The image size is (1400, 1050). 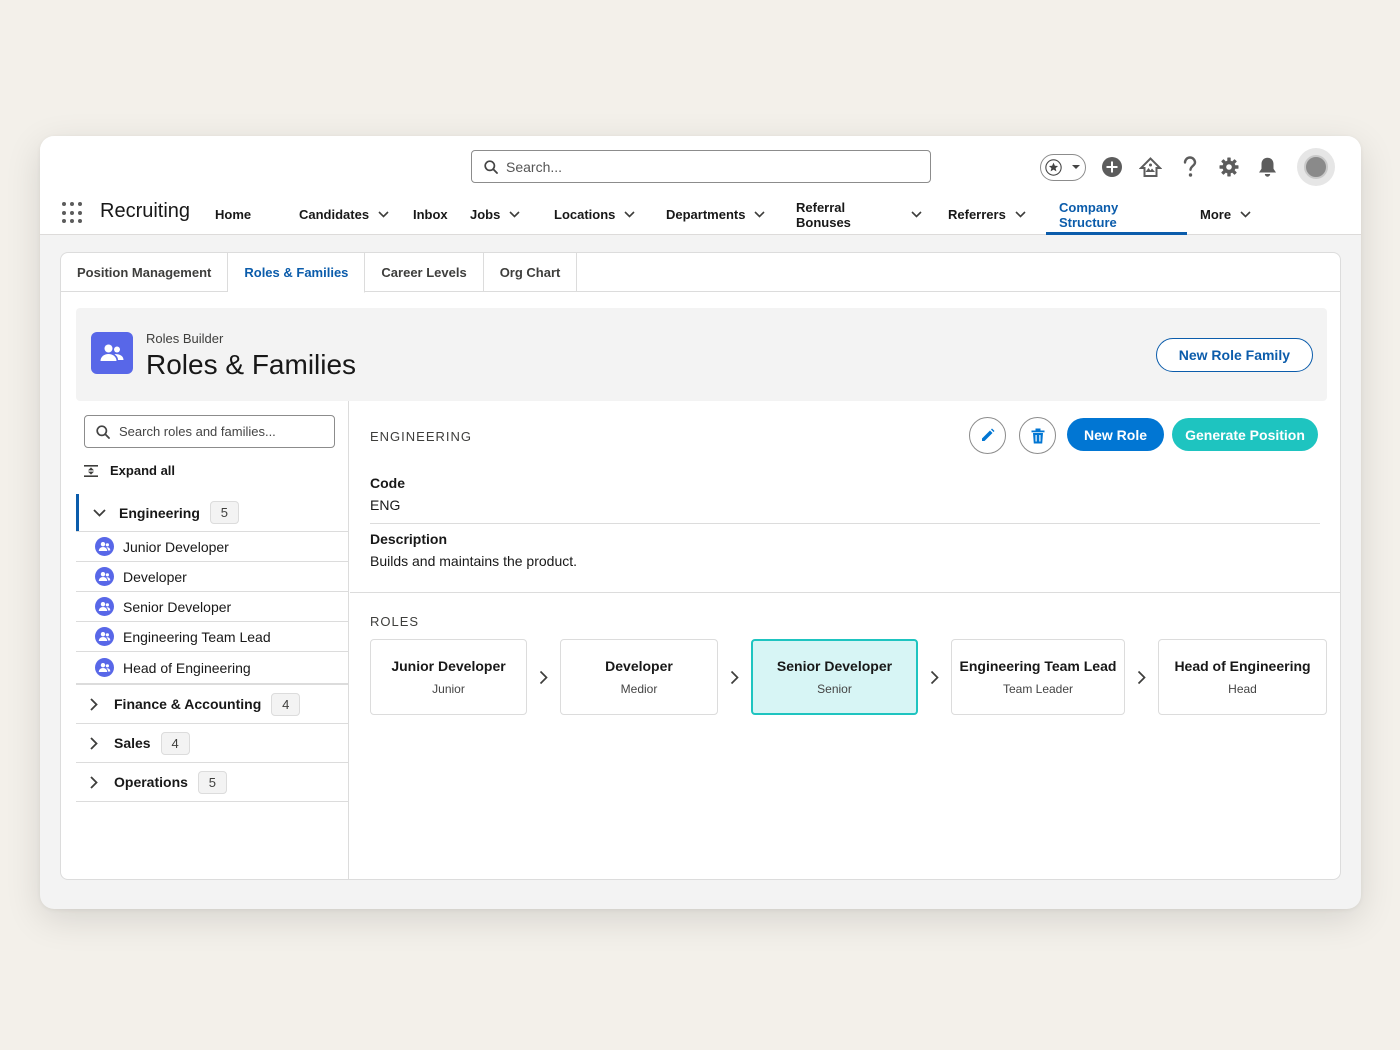 What do you see at coordinates (990, 214) in the screenshot?
I see `nav-item-referrers: Referrers` at bounding box center [990, 214].